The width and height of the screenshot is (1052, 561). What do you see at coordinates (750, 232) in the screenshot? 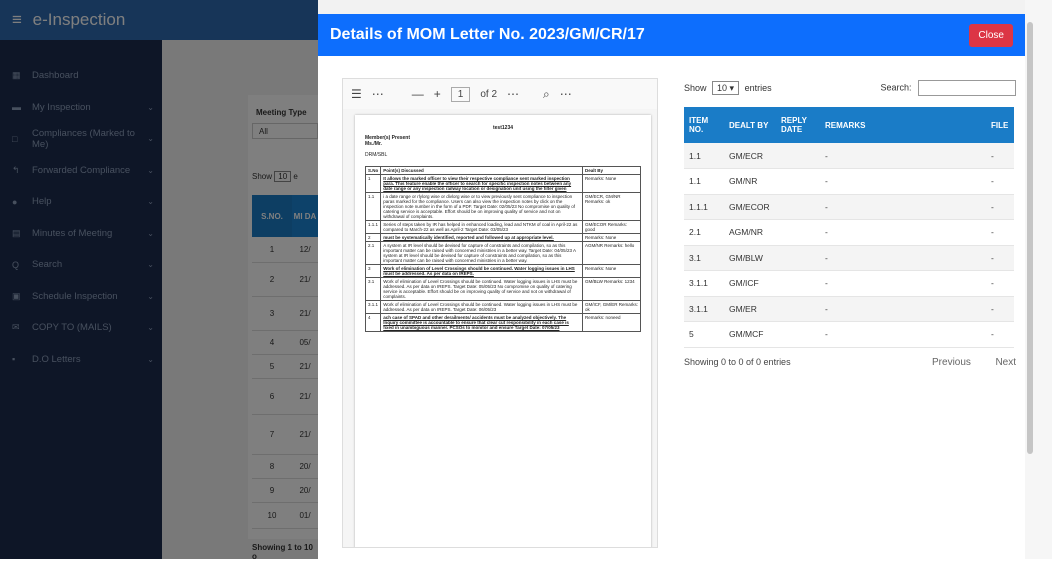
I see `dealt-cell: AGM/NR` at bounding box center [750, 232].